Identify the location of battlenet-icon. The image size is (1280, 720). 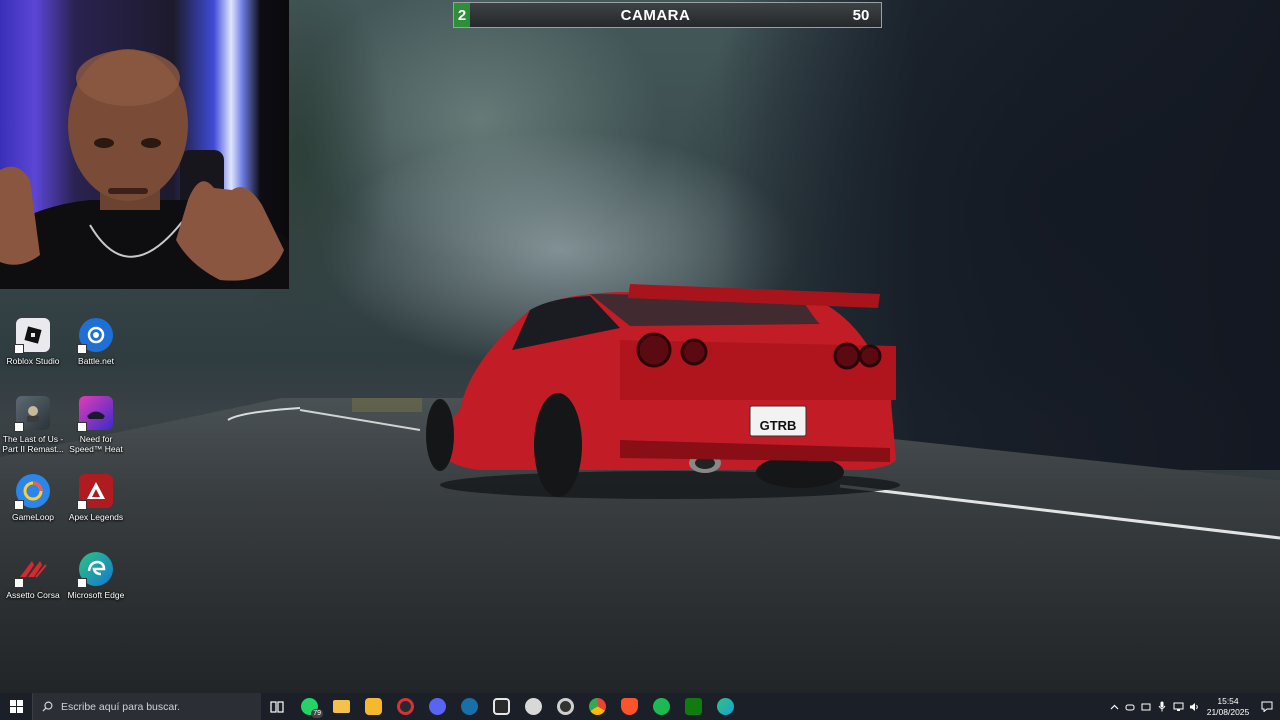
(95, 336).